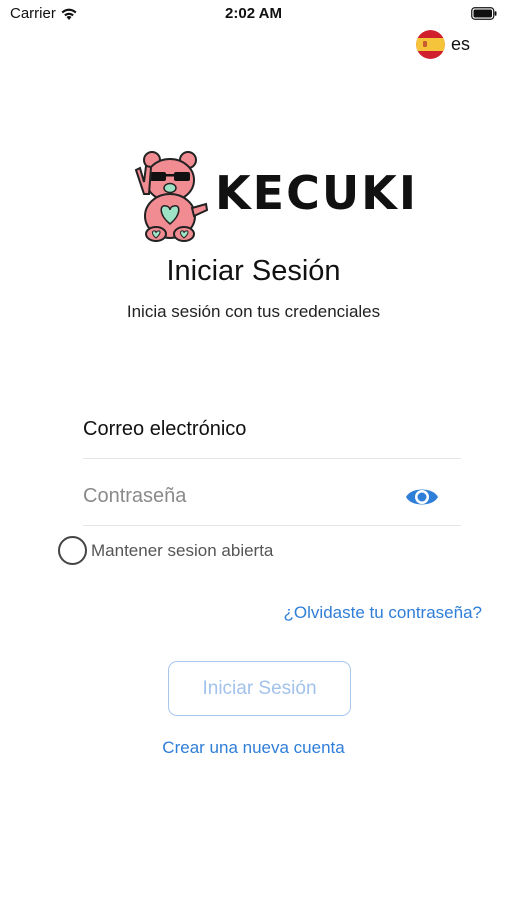  I want to click on email-field-container, so click(272, 436).